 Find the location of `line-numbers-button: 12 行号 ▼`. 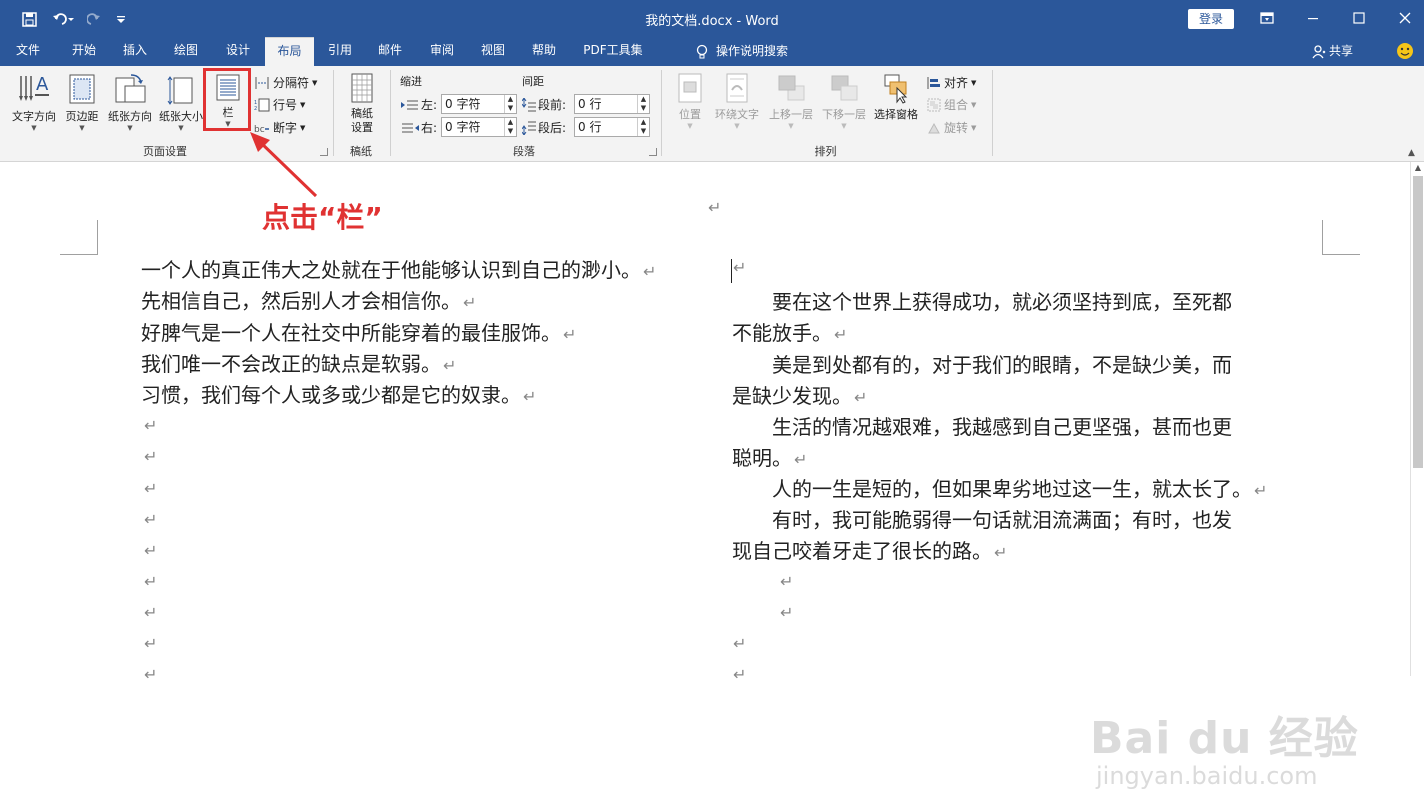

line-numbers-button: 12 行号 ▼ is located at coordinates (279, 104).